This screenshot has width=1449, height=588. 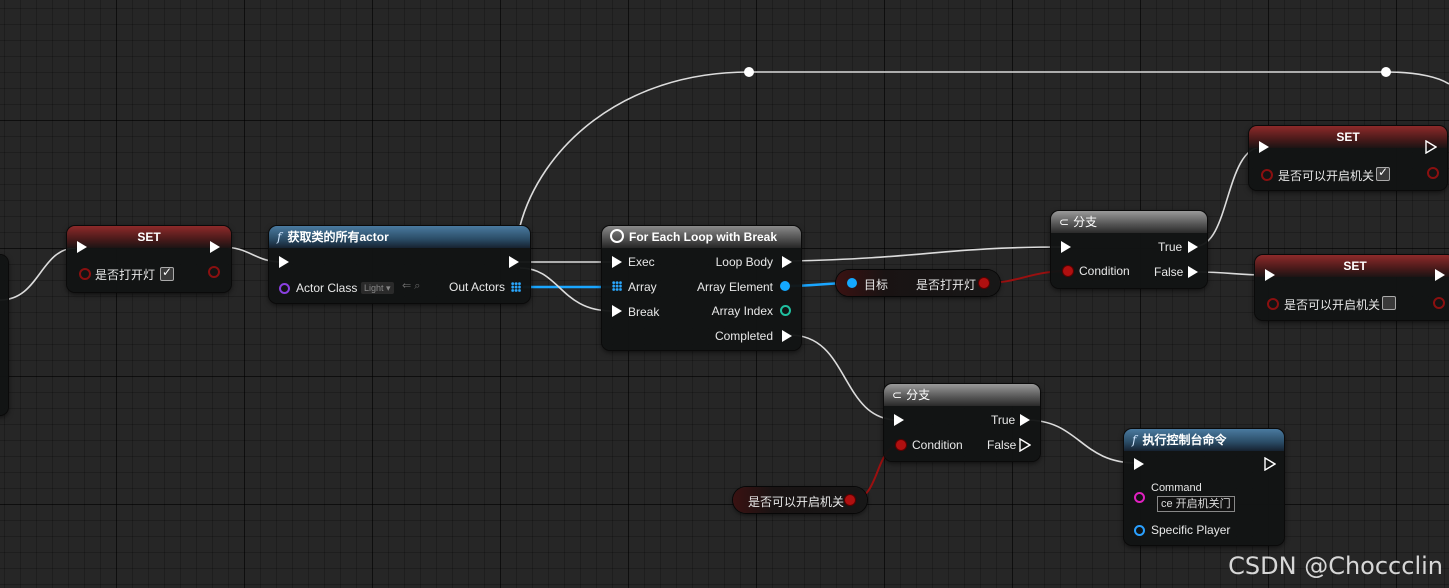 I want to click on array-element-out-pin, so click(x=785, y=286).